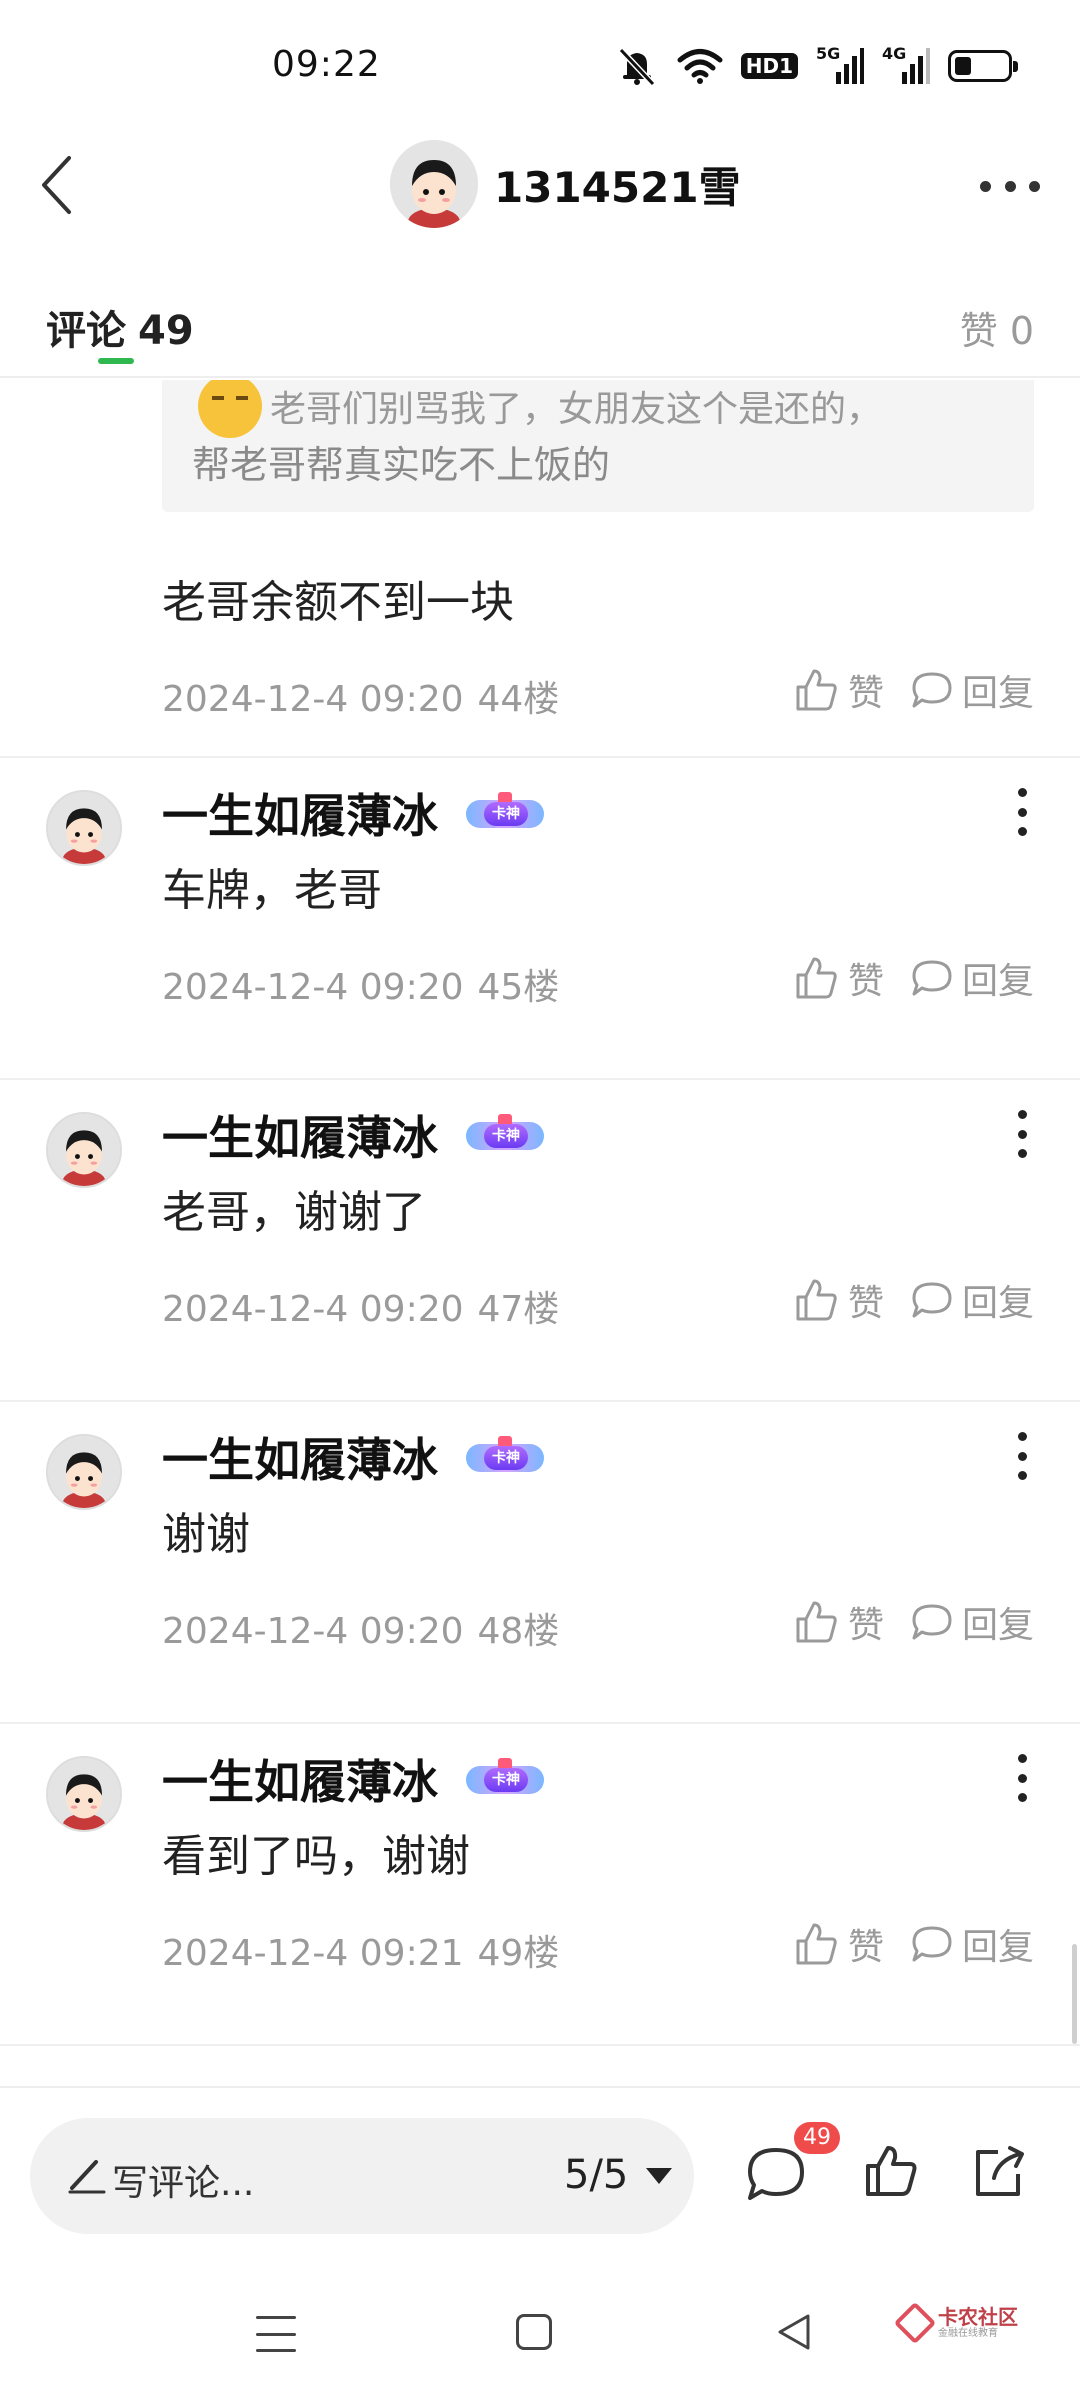  I want to click on comment-text: 老哥，谢谢了, so click(294, 1212).